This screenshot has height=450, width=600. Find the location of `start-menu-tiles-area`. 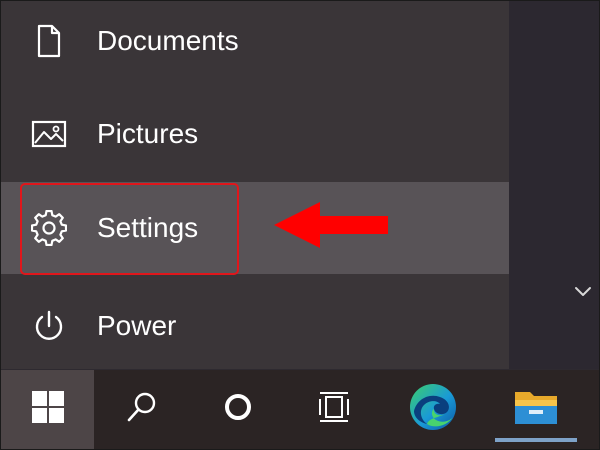

start-menu-tiles-area is located at coordinates (554, 185).